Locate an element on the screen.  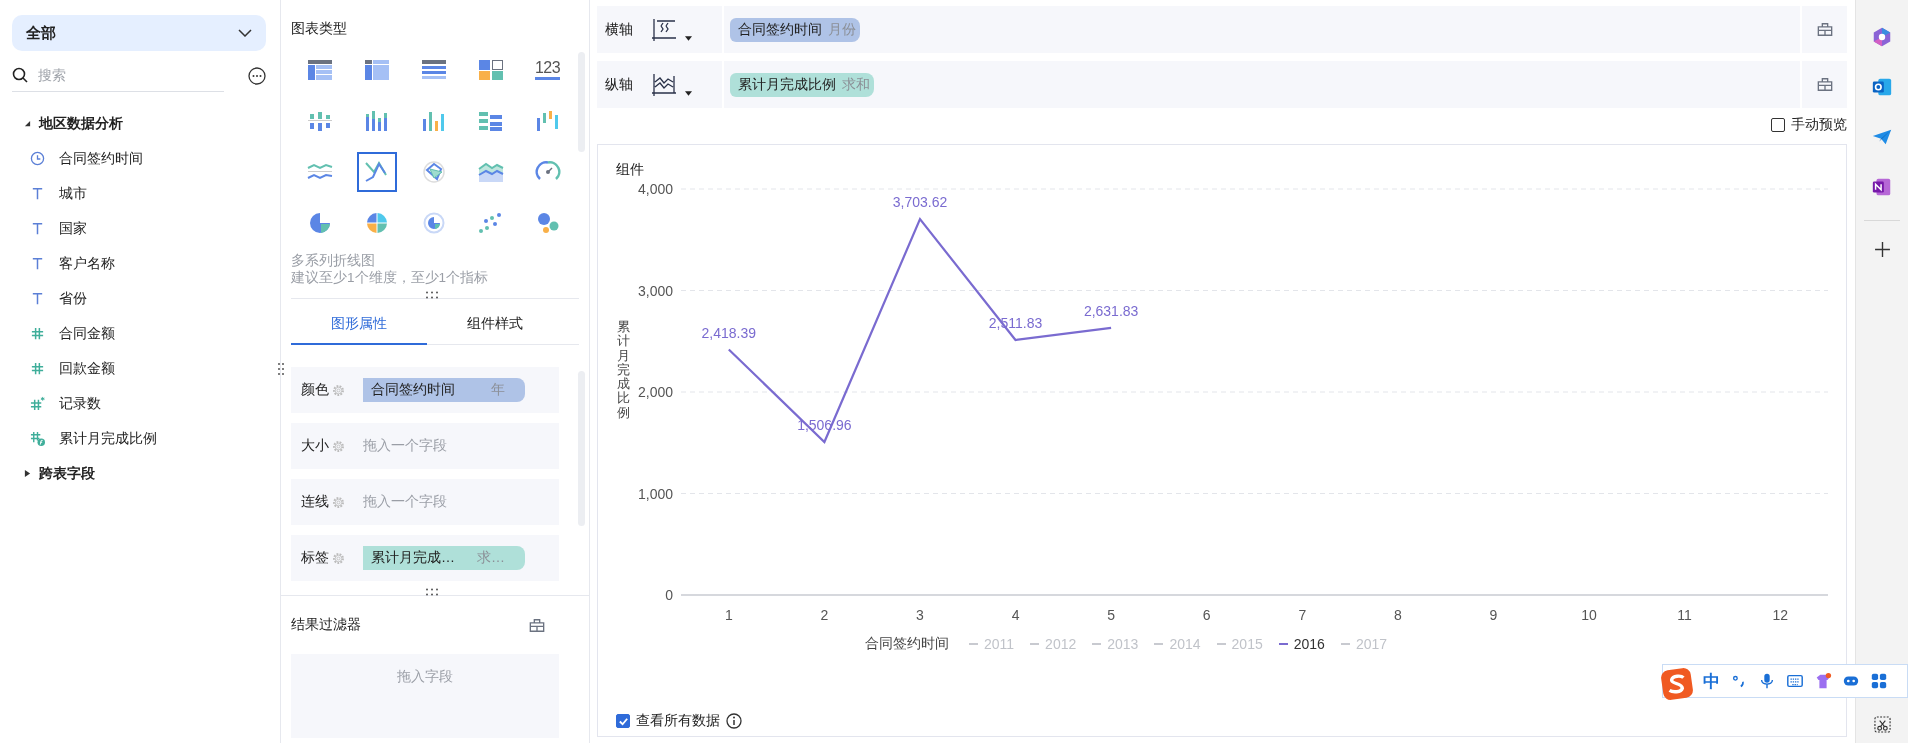
hash-icon is located at coordinates (37, 333).